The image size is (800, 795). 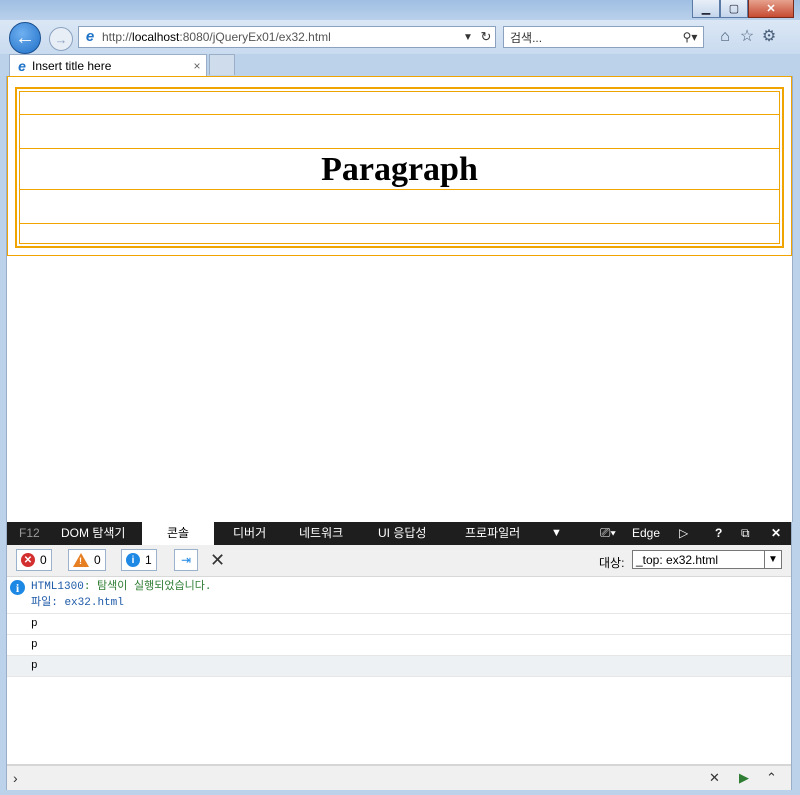 I want to click on back-arrow-icon: ←, so click(x=25, y=37).